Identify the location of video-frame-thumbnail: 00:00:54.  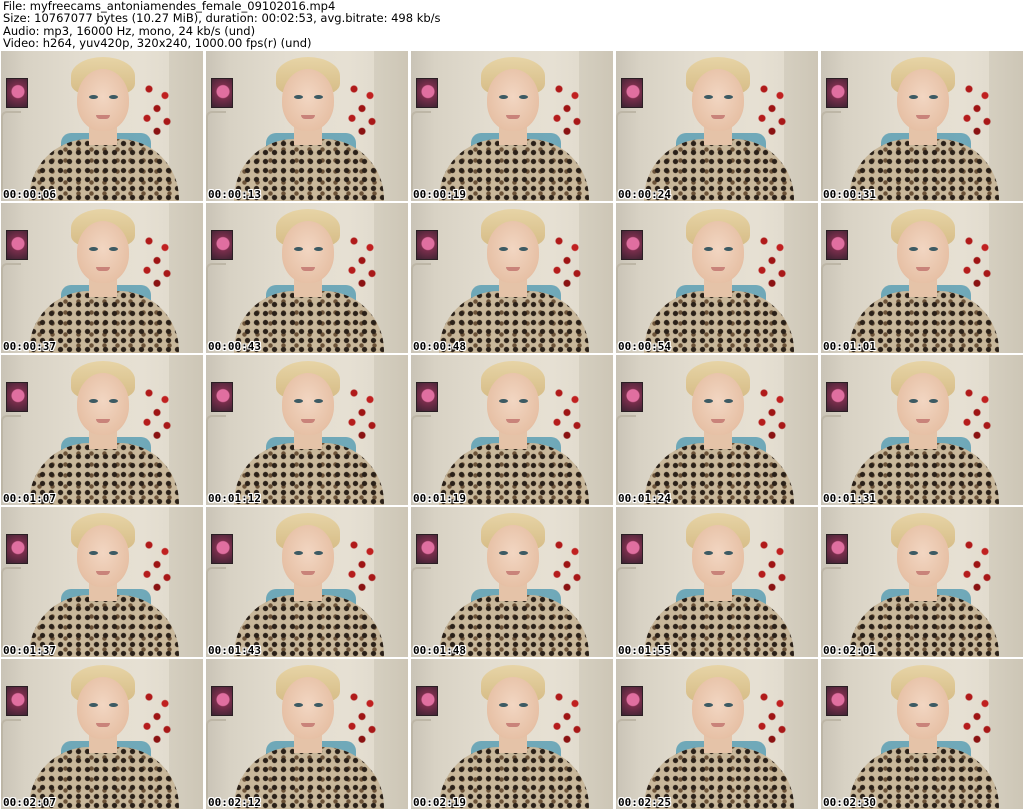
(717, 278).